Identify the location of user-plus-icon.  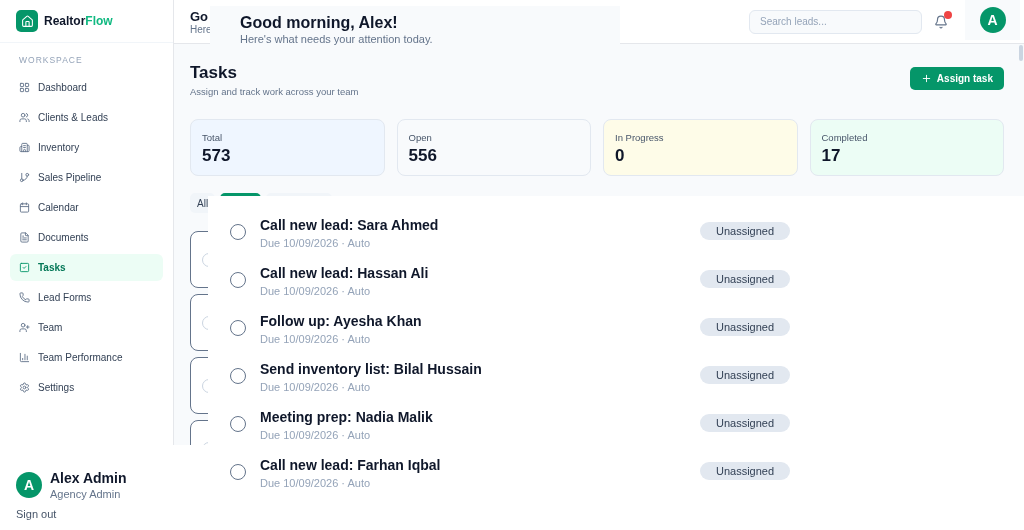
(24, 327).